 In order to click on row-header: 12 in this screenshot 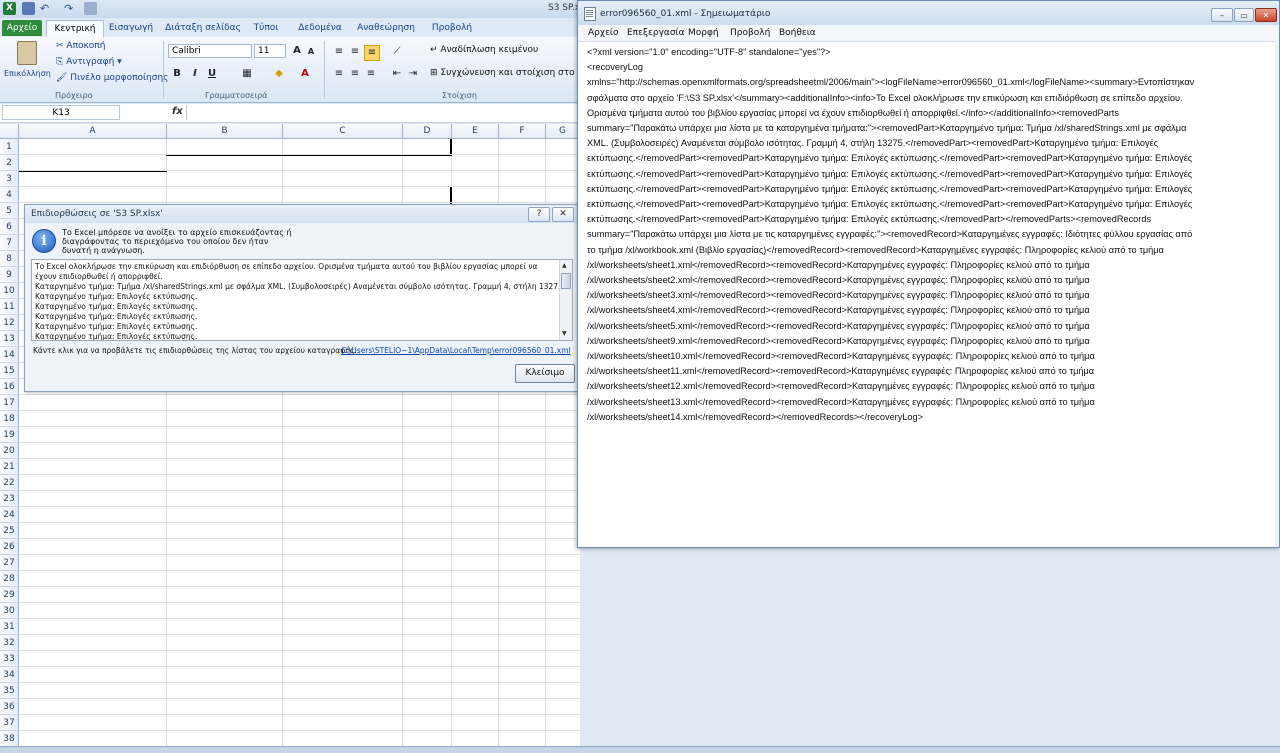, I will do `click(9, 323)`.